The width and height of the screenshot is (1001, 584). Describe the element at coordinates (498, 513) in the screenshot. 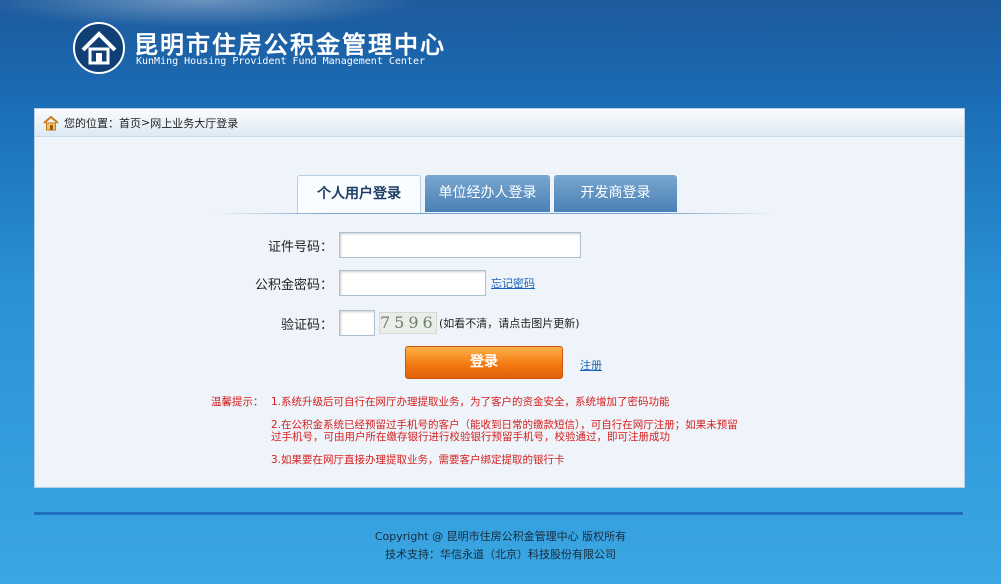

I see `footer-divider` at that location.